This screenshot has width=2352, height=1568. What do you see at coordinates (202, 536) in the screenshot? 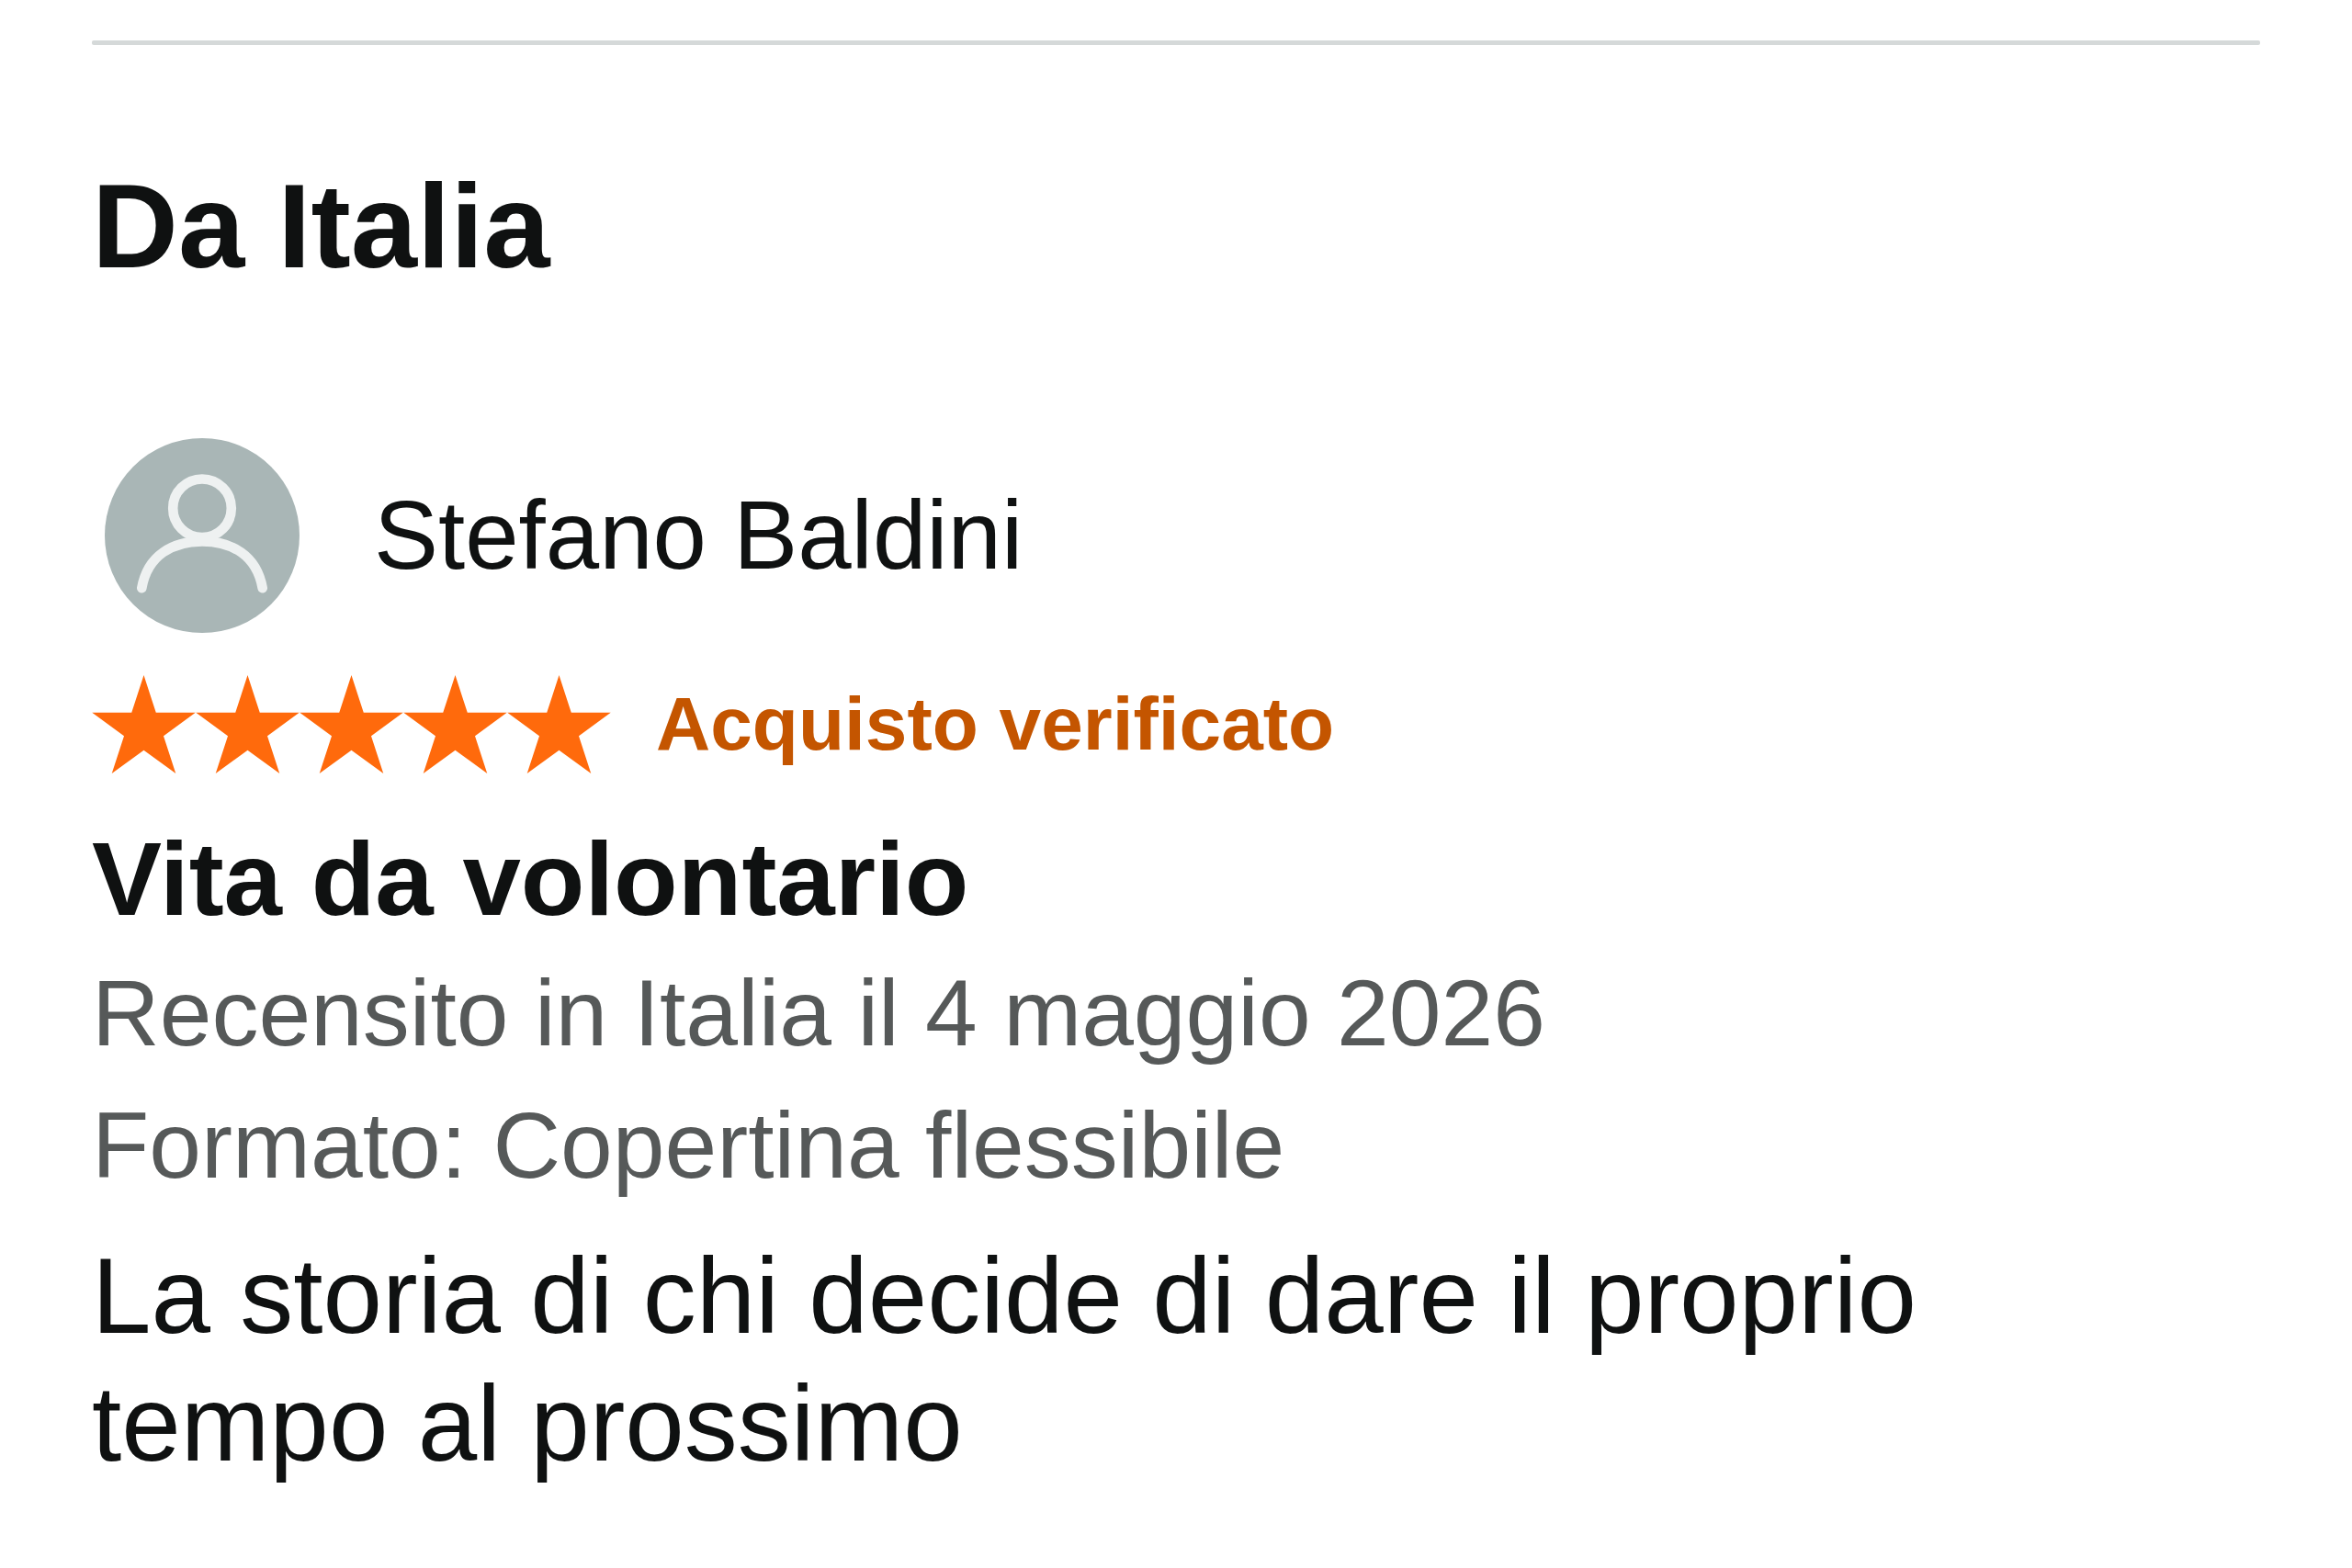
I see `avatar-icon` at bounding box center [202, 536].